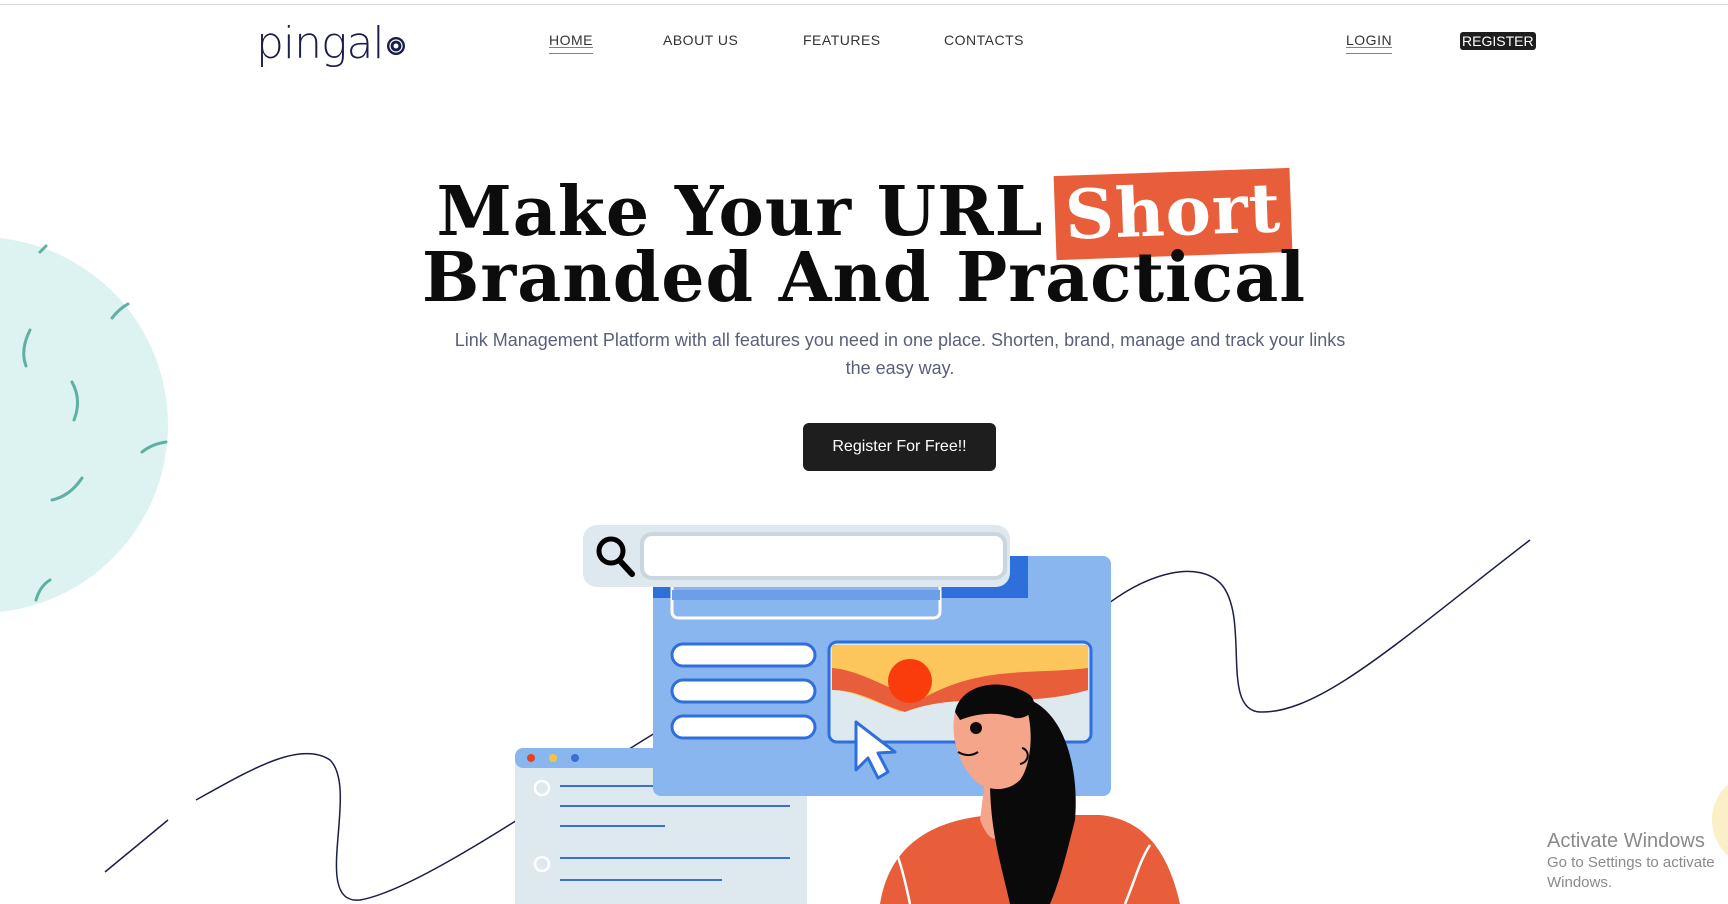 Image resolution: width=1728 pixels, height=904 pixels. What do you see at coordinates (842, 43) in the screenshot?
I see `nav-features: FEATURES` at bounding box center [842, 43].